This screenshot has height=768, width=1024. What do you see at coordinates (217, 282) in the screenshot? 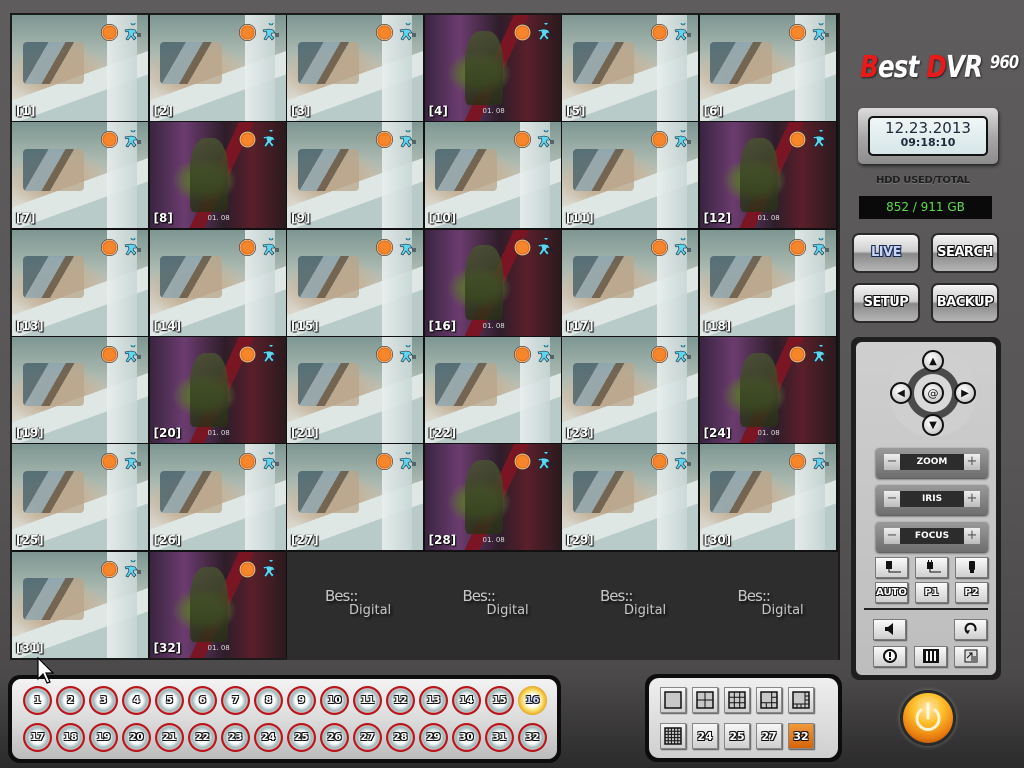
I see `camera-tile: [14]` at bounding box center [217, 282].